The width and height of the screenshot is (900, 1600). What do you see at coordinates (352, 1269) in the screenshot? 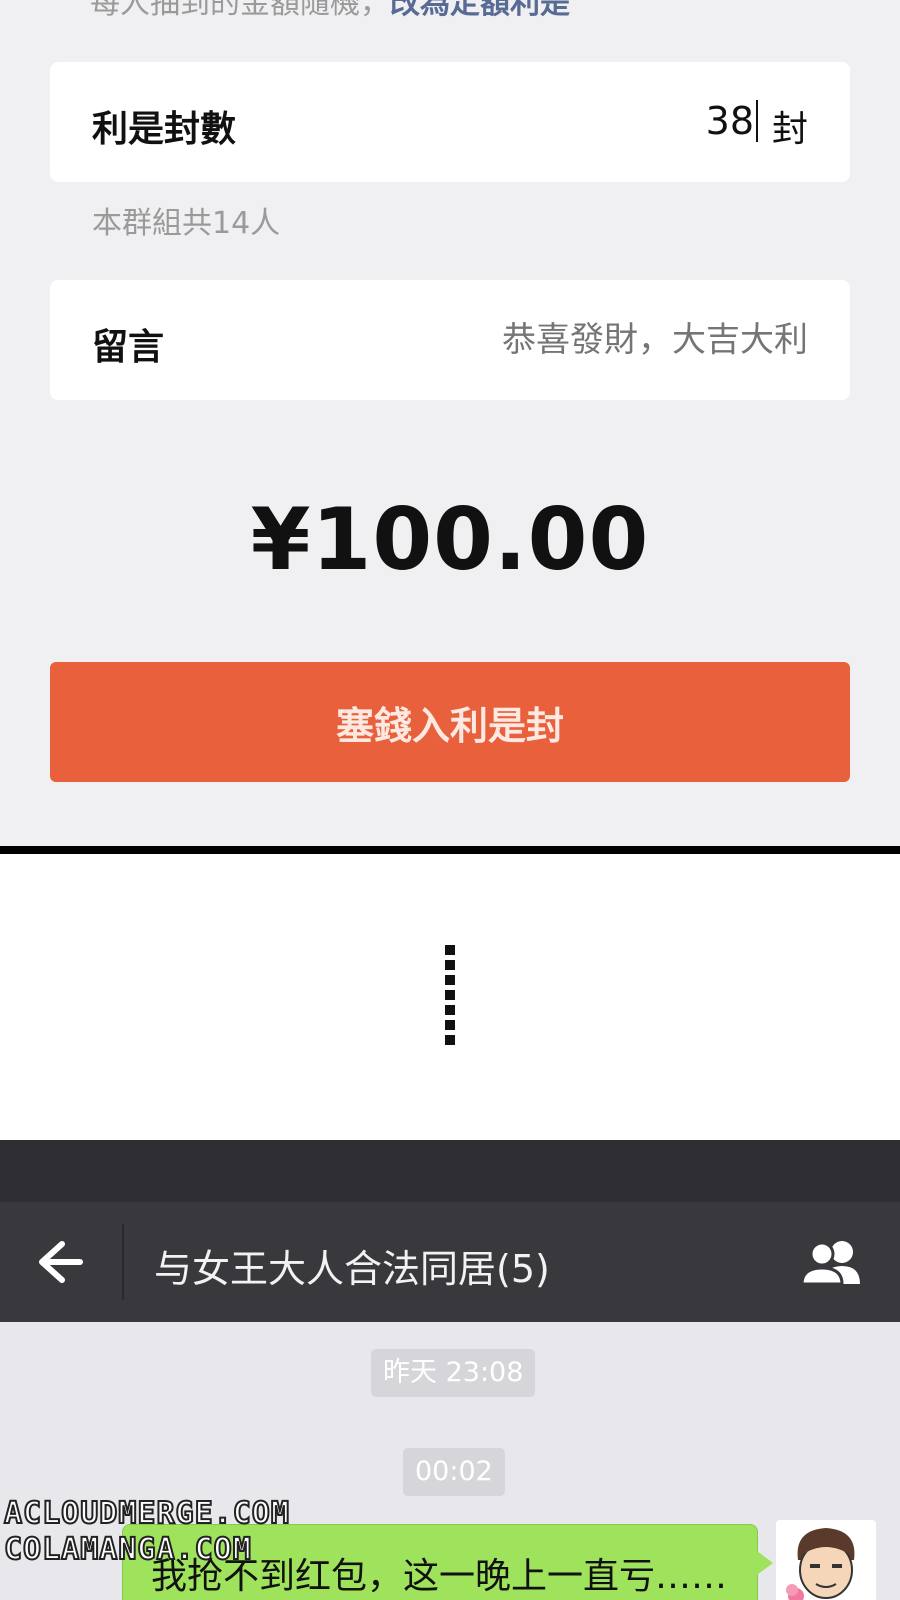
I see `chat-title: 与女王大人合法同居(5)` at bounding box center [352, 1269].